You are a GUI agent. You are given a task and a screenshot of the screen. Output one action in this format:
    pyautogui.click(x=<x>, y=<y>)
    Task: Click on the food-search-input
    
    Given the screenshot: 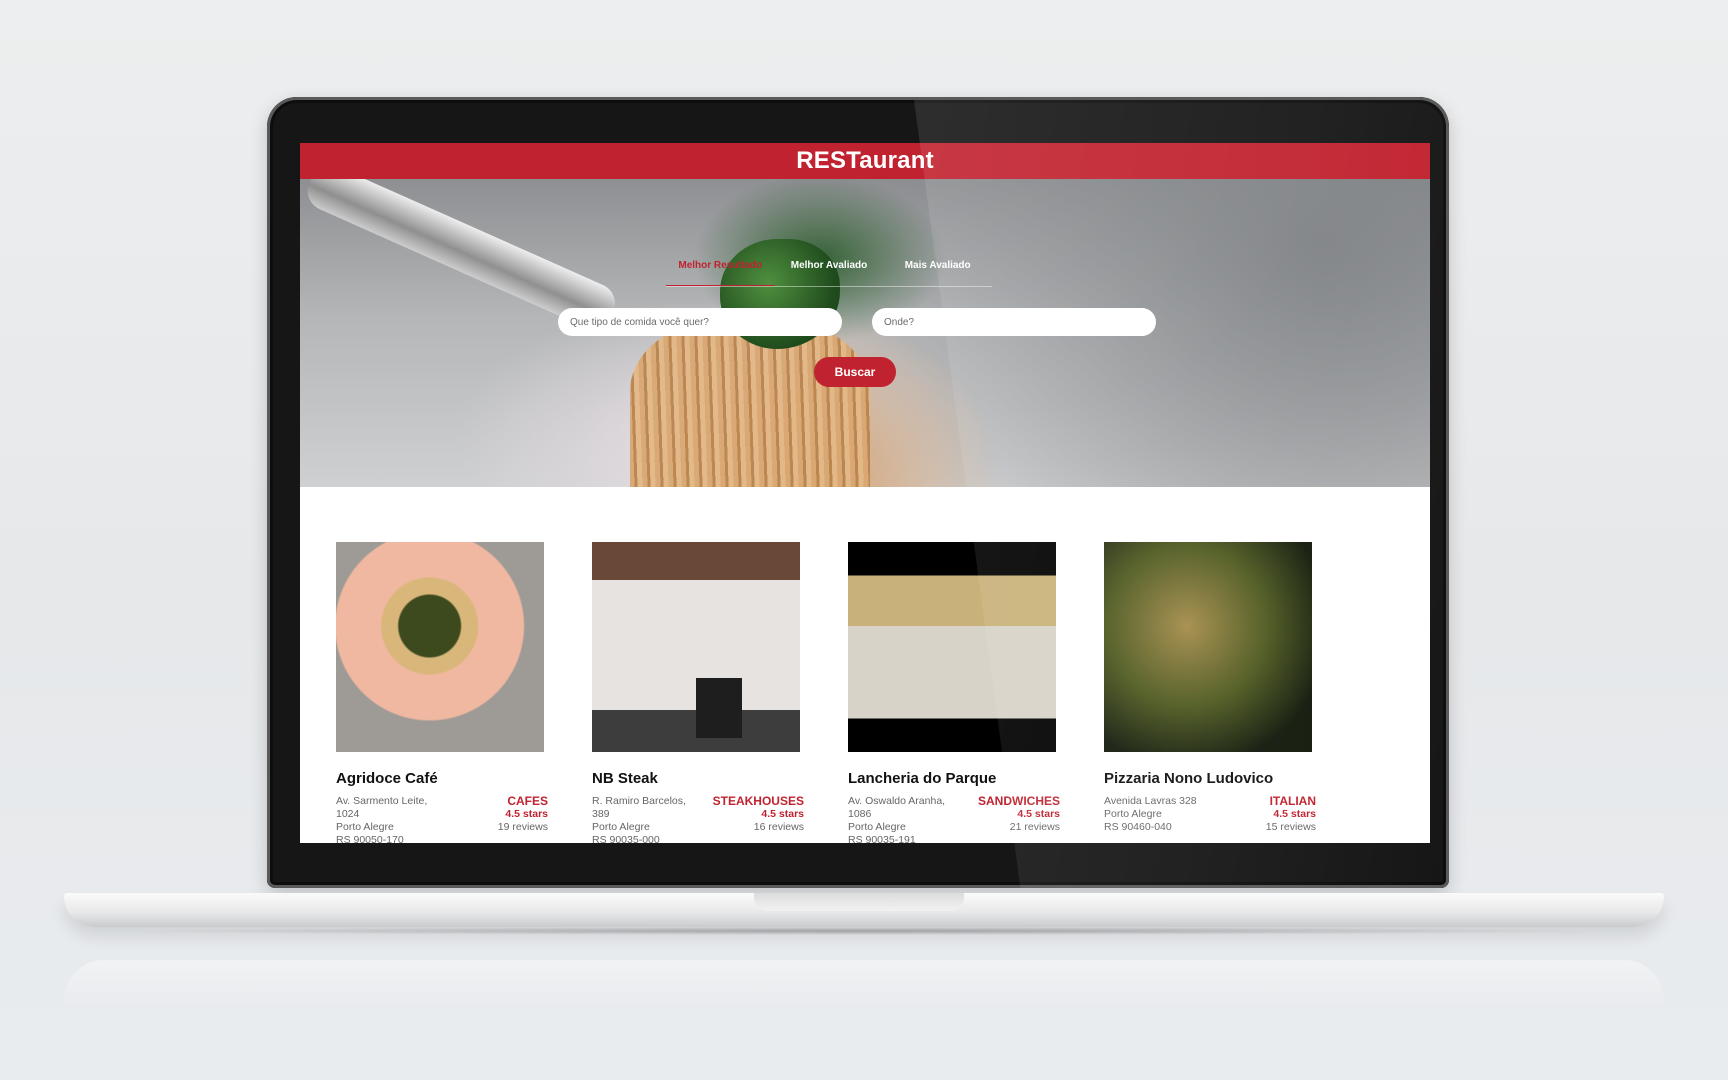 What is the action you would take?
    pyautogui.click(x=700, y=322)
    